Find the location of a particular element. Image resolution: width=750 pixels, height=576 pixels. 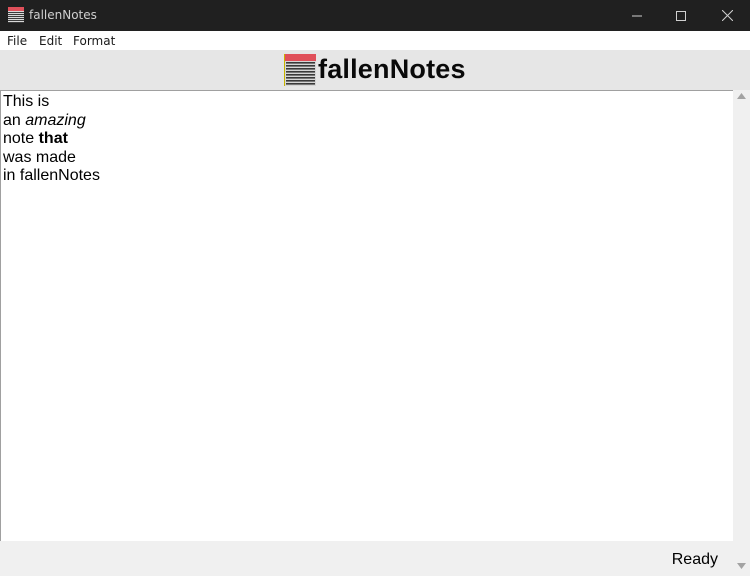

menu-bar: File Edit Format is located at coordinates (375, 40).